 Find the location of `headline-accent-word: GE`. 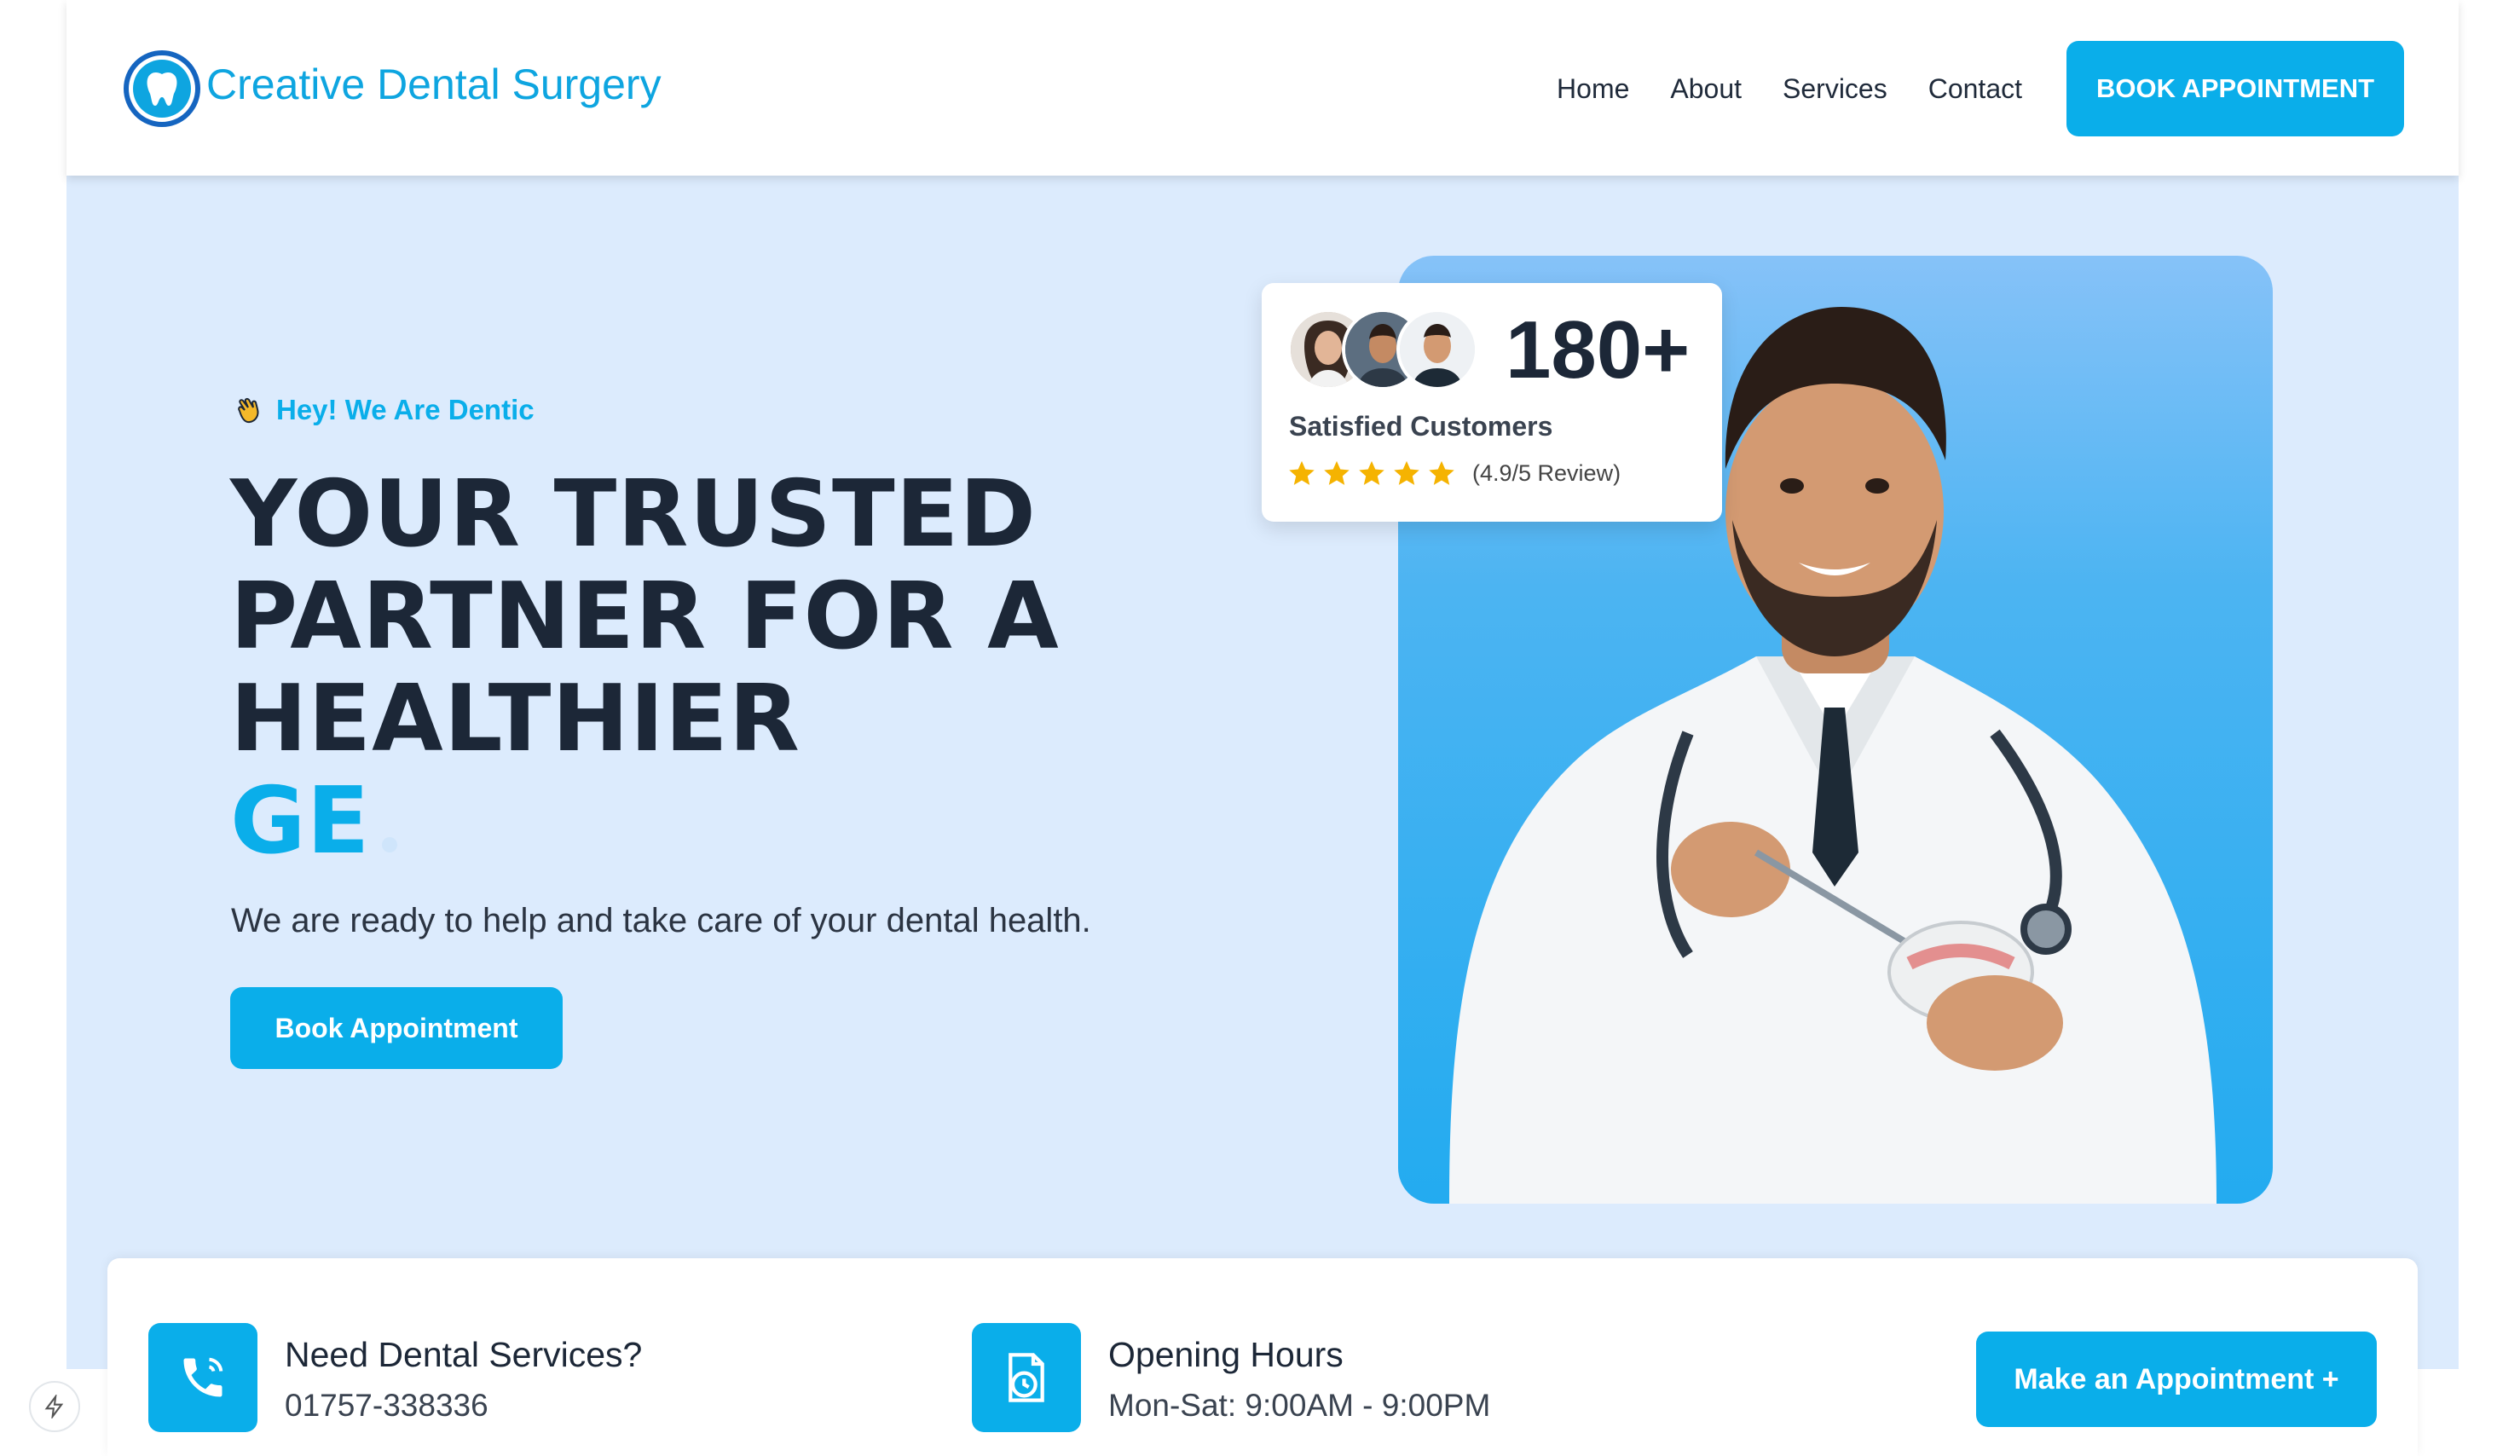

headline-accent-word: GE is located at coordinates (300, 821).